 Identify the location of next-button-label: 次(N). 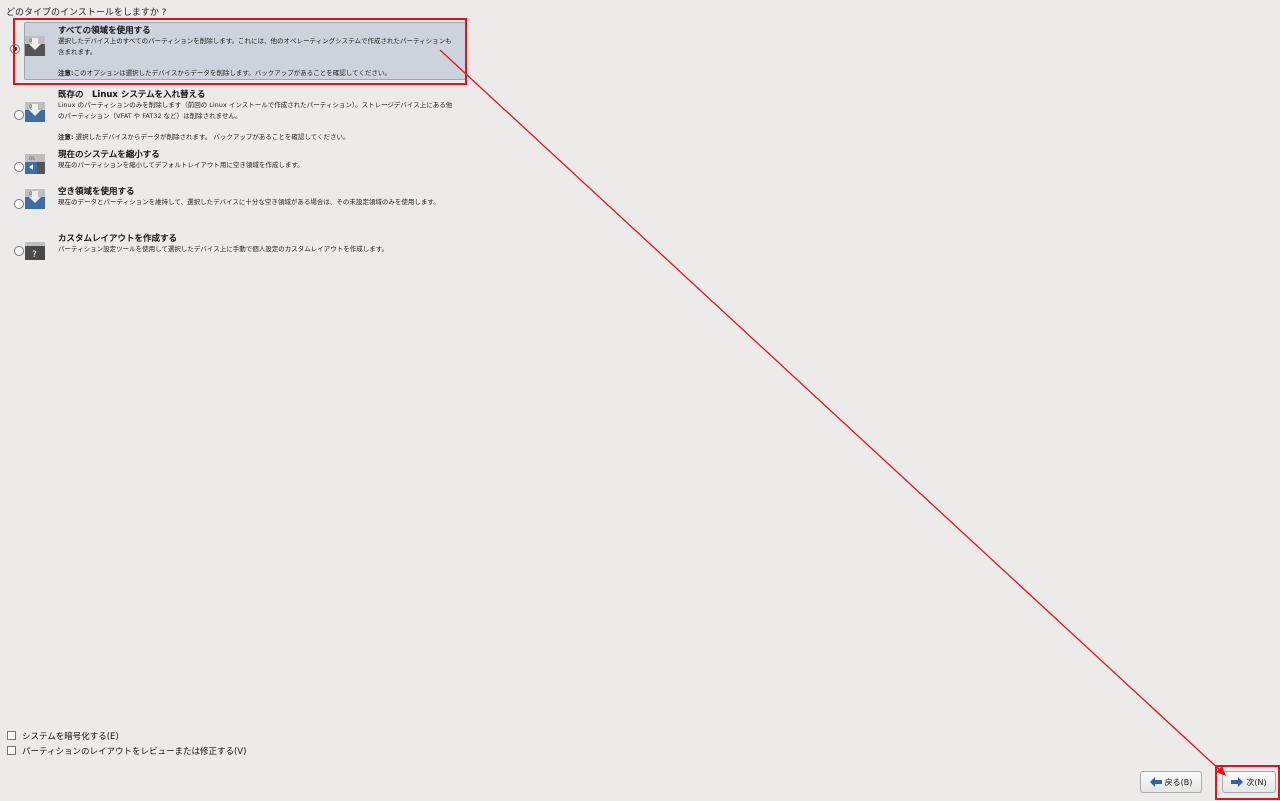
(1256, 782).